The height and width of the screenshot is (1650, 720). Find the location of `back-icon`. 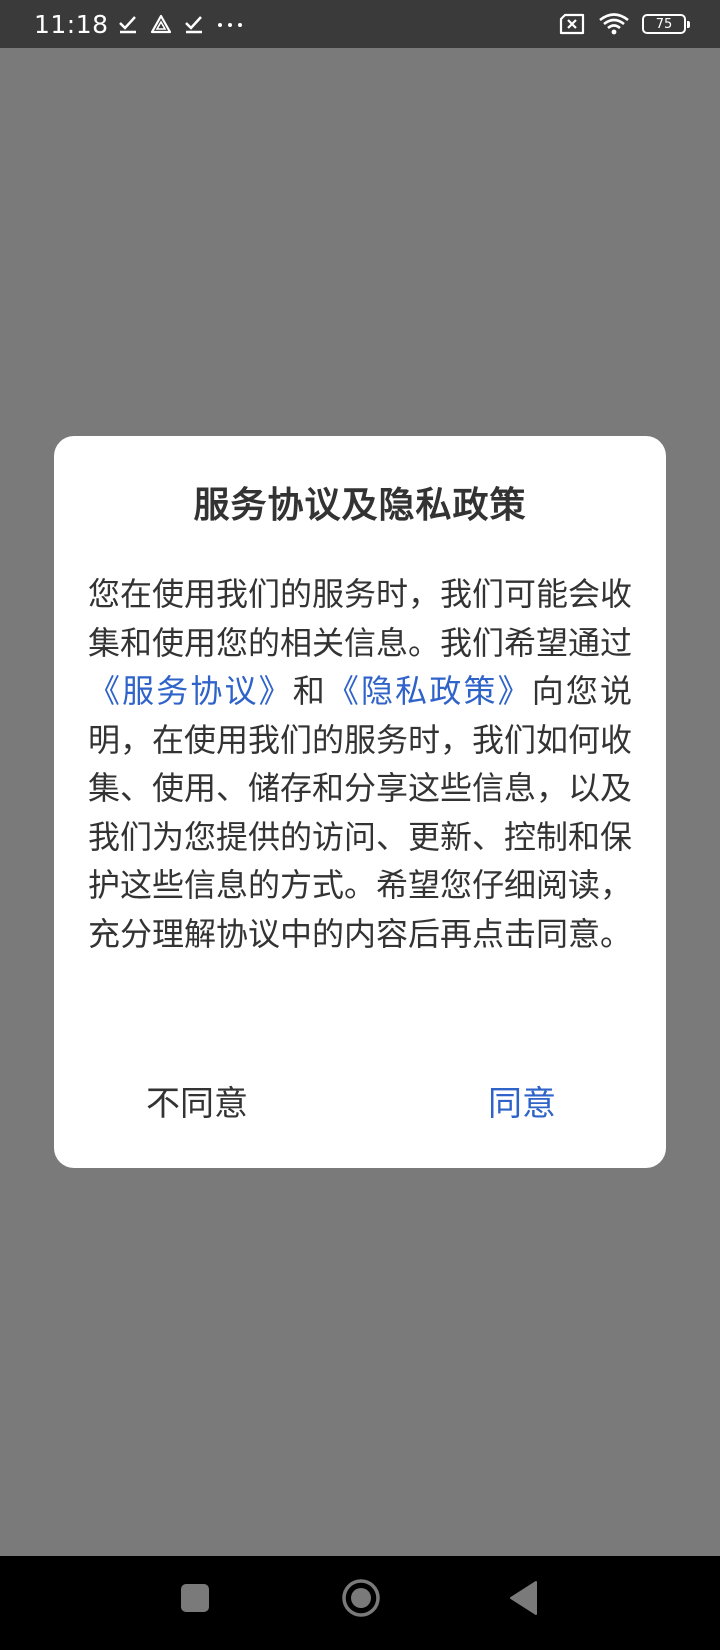

back-icon is located at coordinates (523, 1598).